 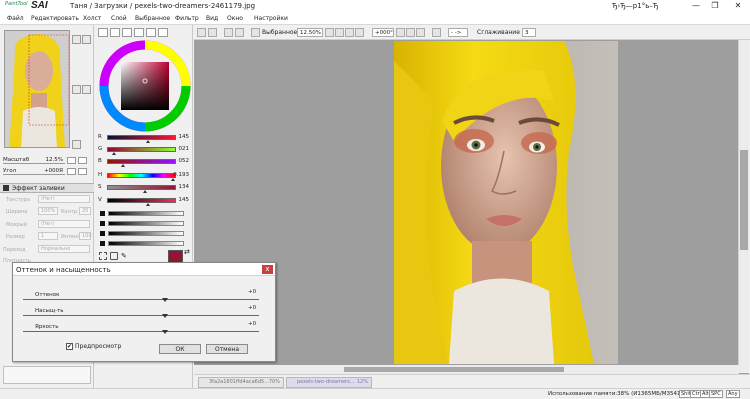 What do you see at coordinates (55, 18) in the screenshot?
I see `menu-edit: Редактировать` at bounding box center [55, 18].